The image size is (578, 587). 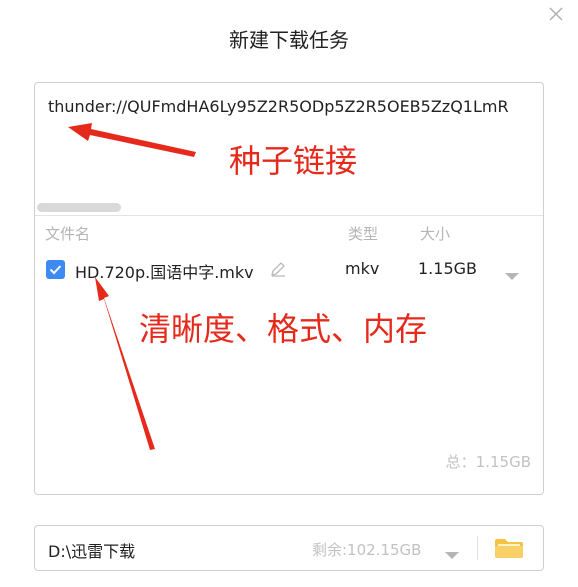 I want to click on total-size: 总：1.15GB, so click(x=488, y=462).